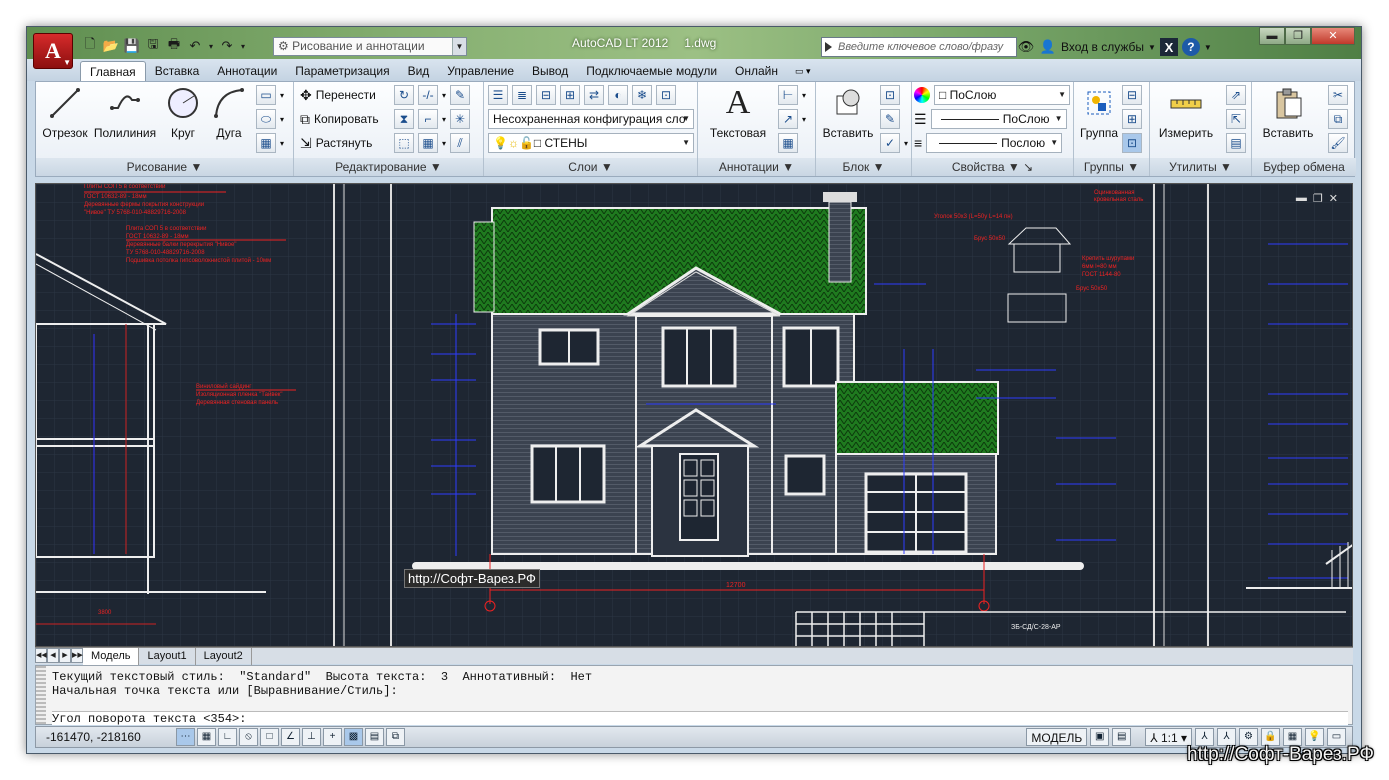 The image size is (1389, 780). What do you see at coordinates (1026, 47) in the screenshot?
I see `binoculars-icon: 👁` at bounding box center [1026, 47].